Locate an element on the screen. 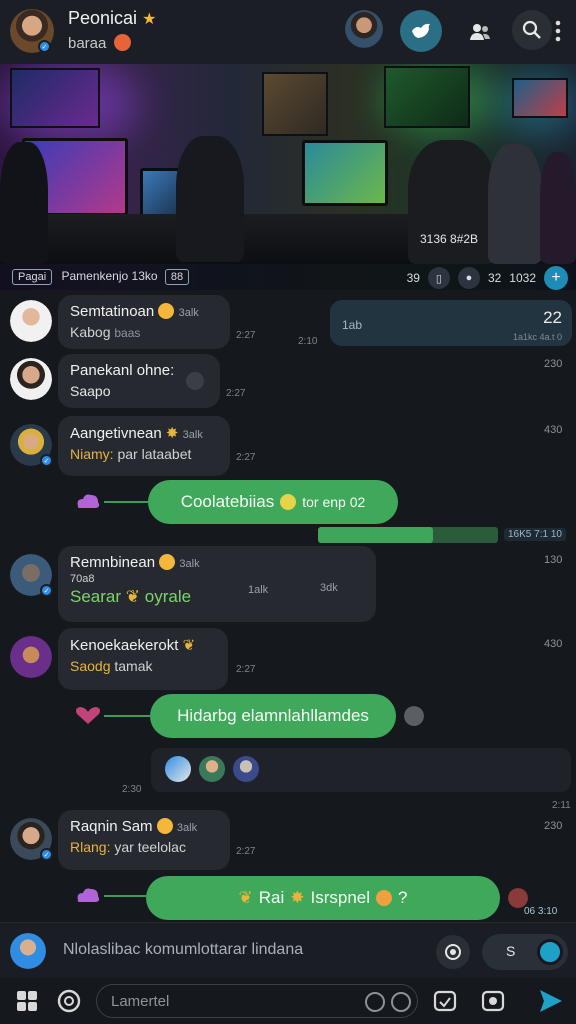 This screenshot has height=1024, width=576. bird-icon is located at coordinates (421, 30).